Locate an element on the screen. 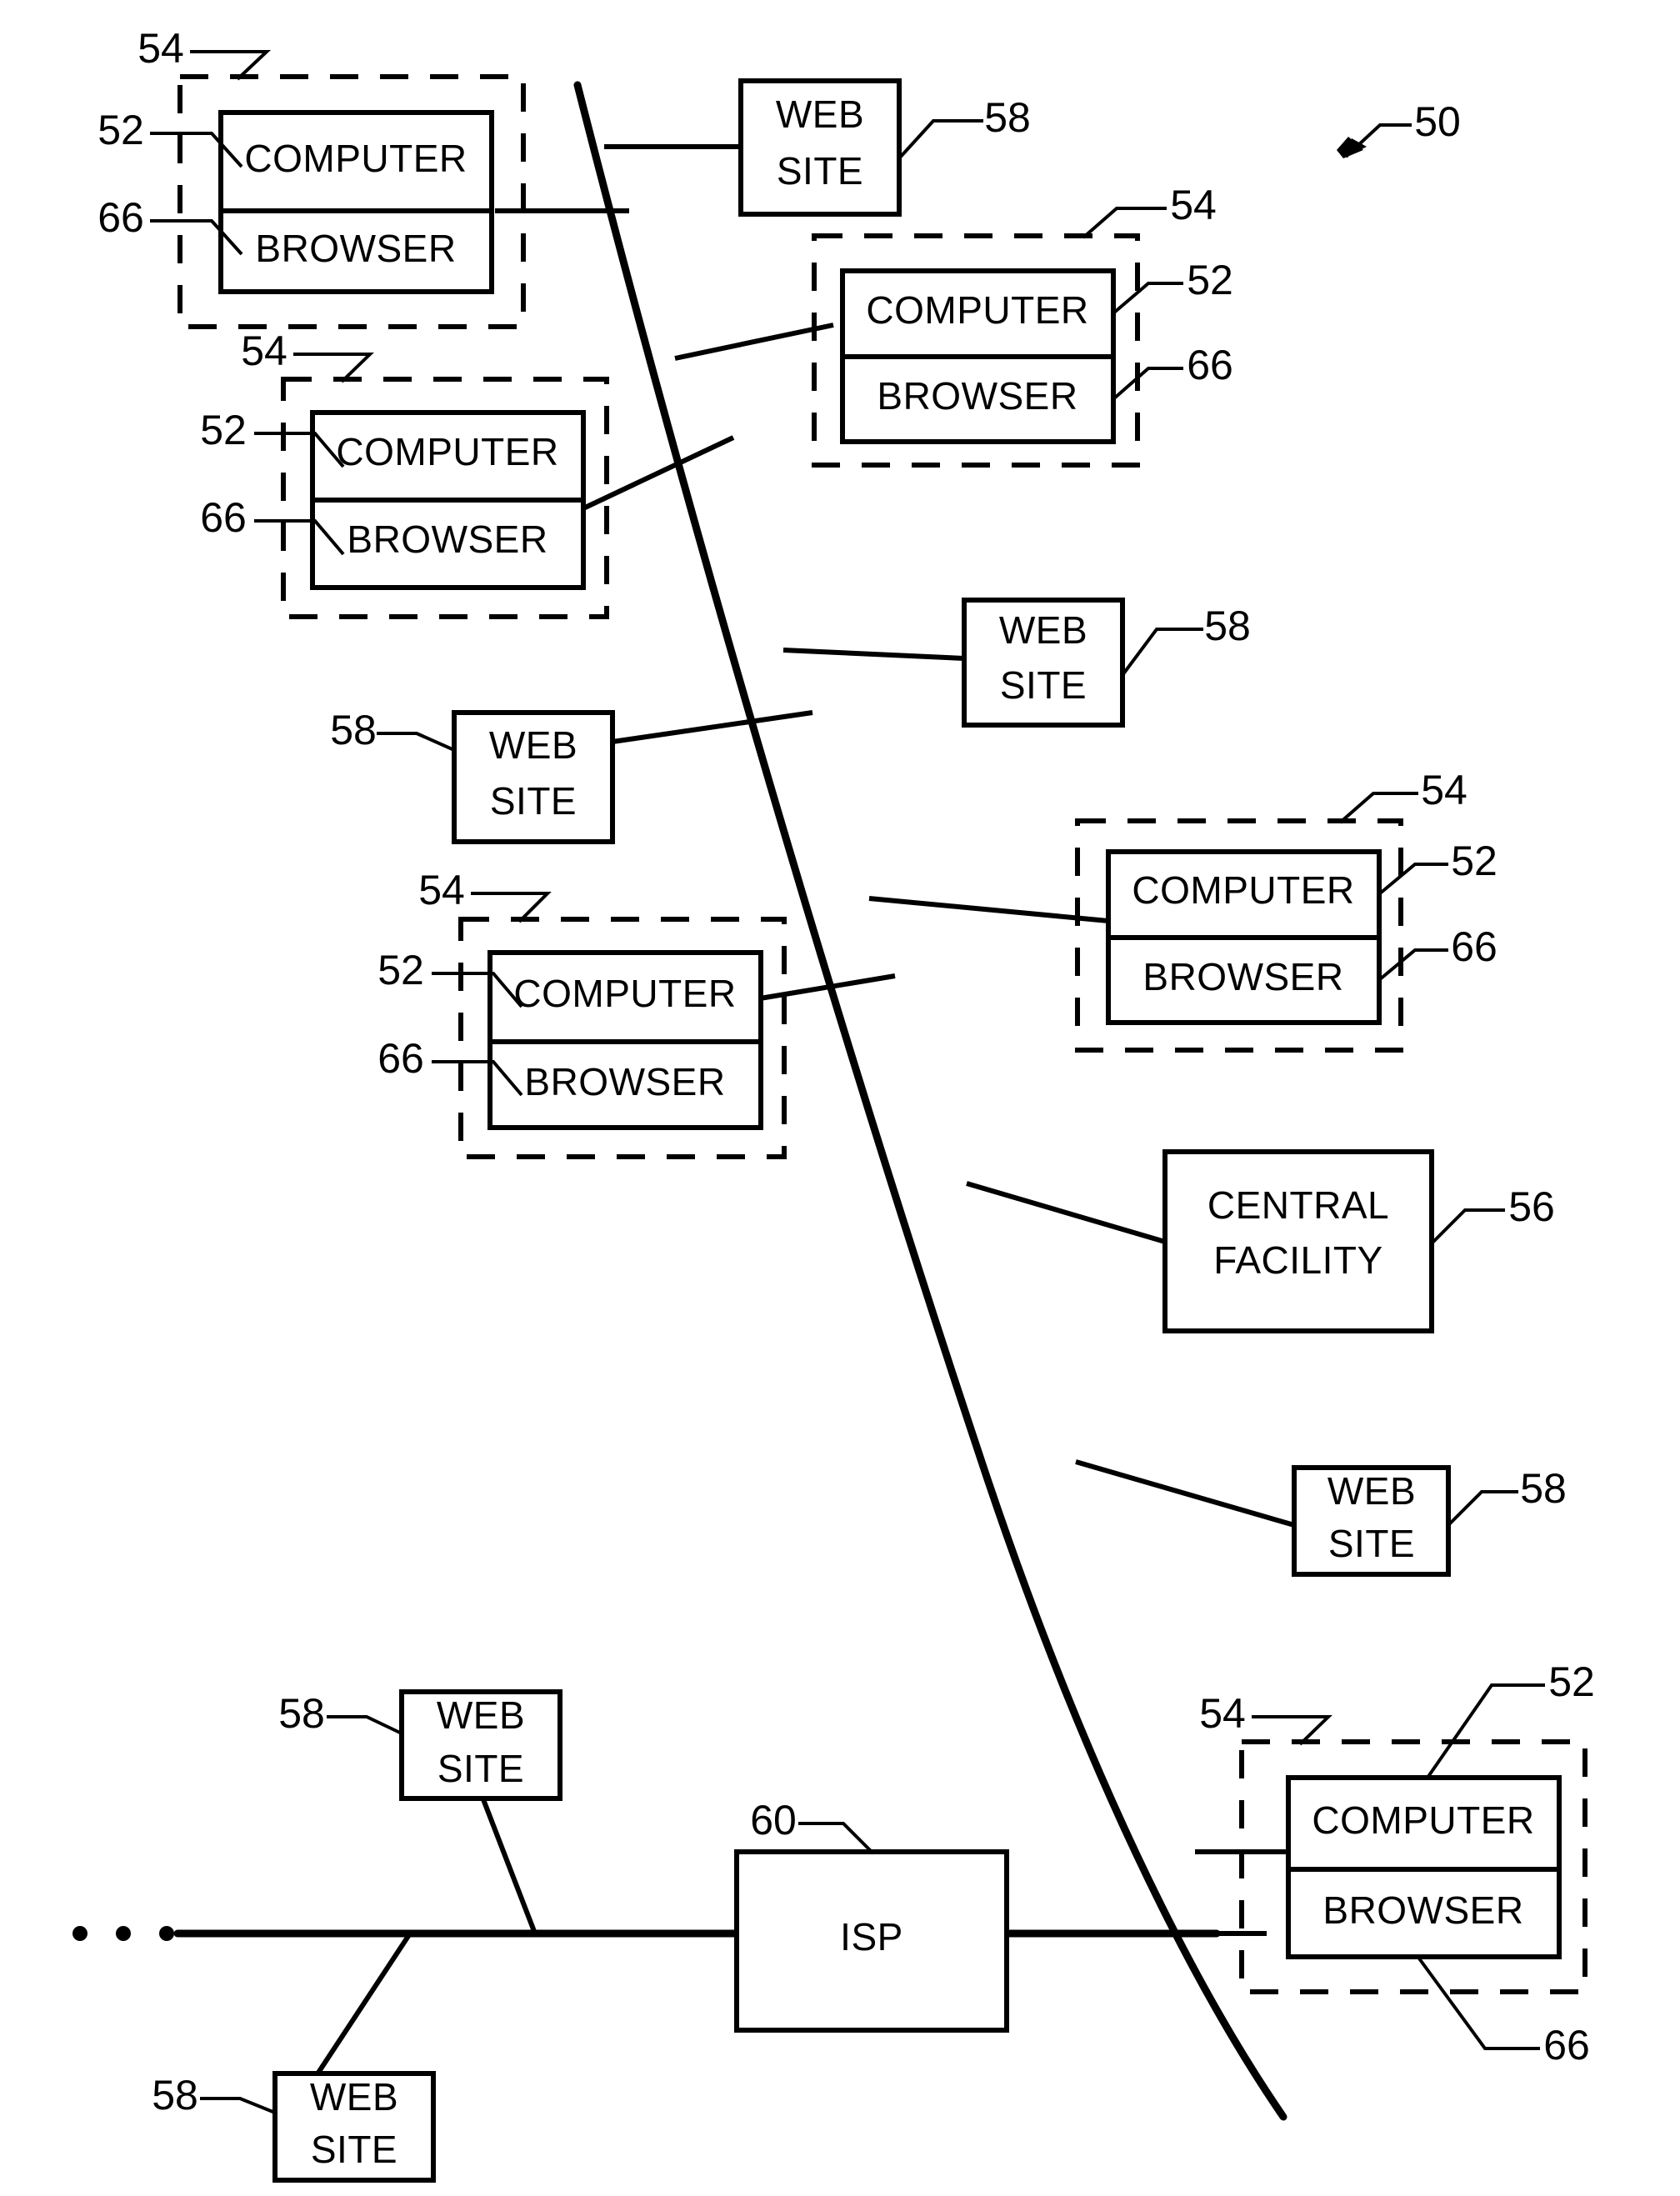 This screenshot has width=1680, height=2196. user-station-5-ref-54: 54 is located at coordinates (441, 890).